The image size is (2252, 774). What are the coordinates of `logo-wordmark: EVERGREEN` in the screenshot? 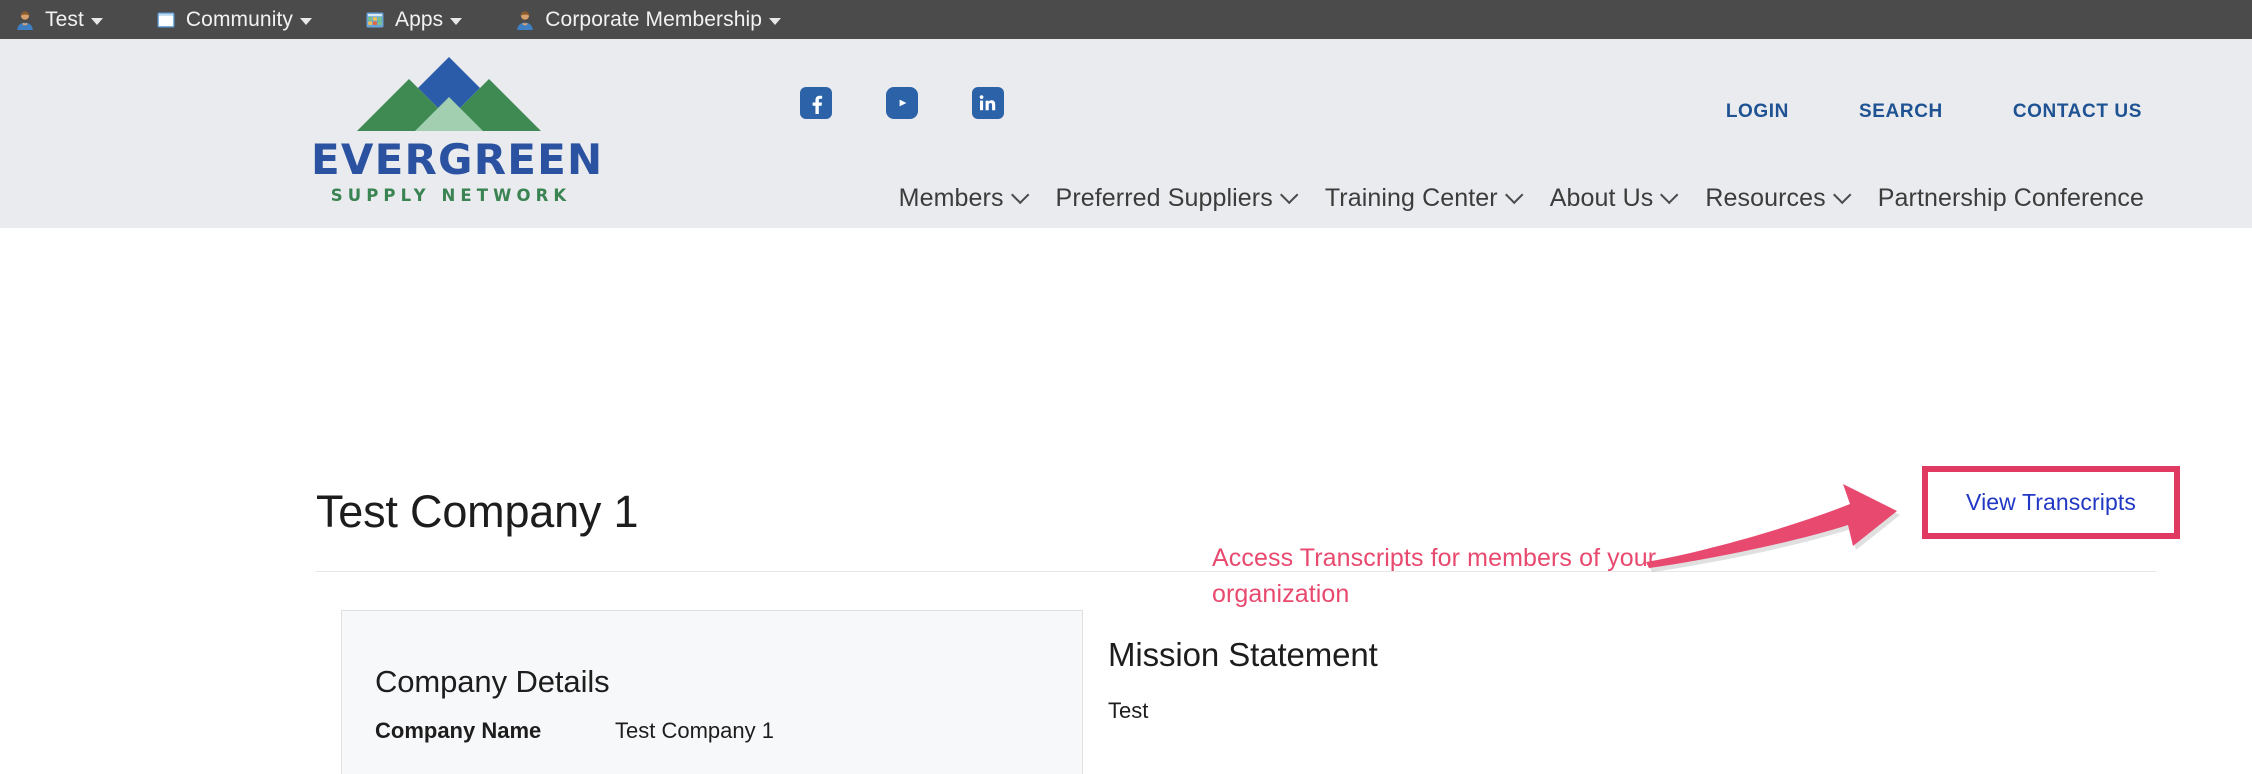 It's located at (457, 159).